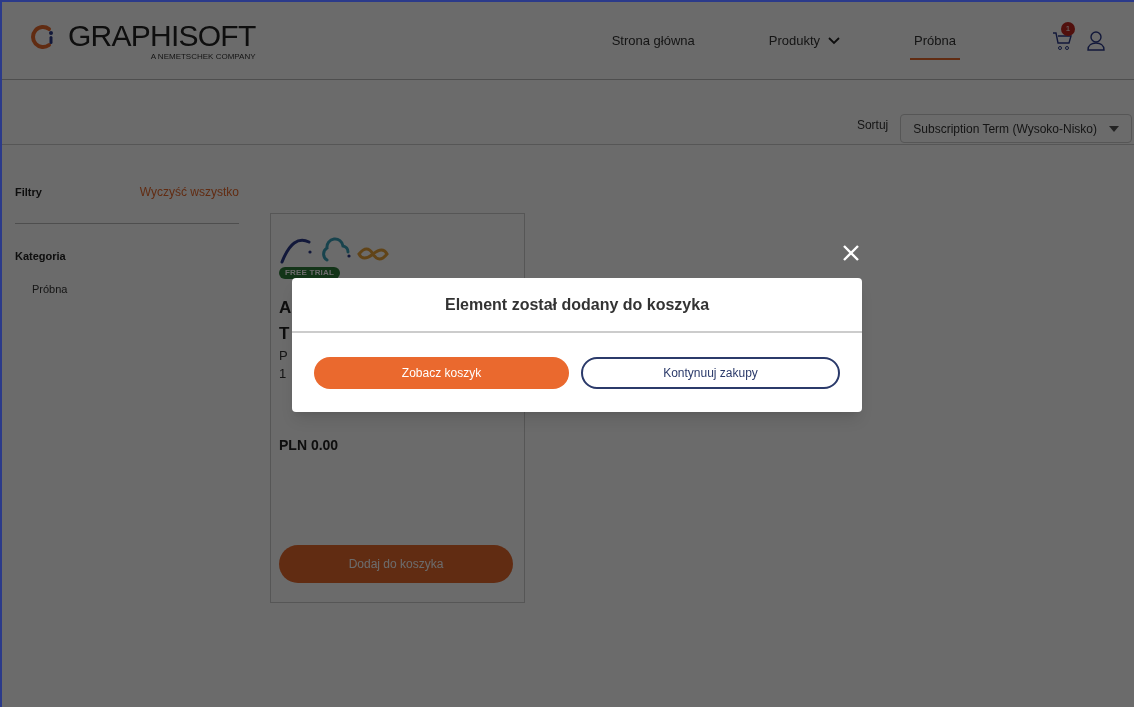 Image resolution: width=1134 pixels, height=707 pixels. What do you see at coordinates (935, 40) in the screenshot?
I see `nav-link: Próbna` at bounding box center [935, 40].